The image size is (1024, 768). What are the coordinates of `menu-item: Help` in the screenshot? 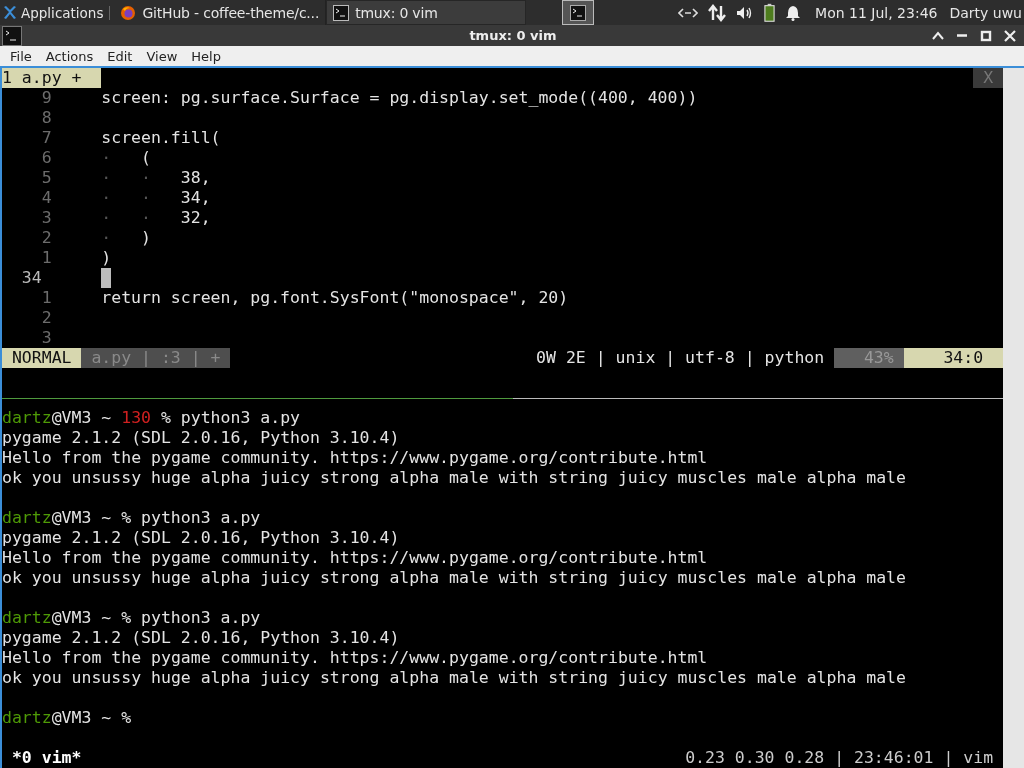 It's located at (206, 56).